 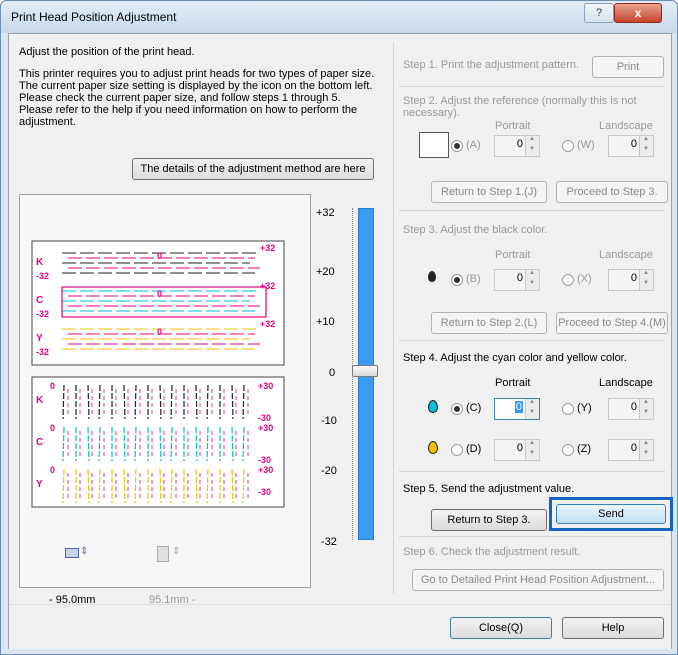 I want to click on value-w-spinner: 0, so click(x=631, y=146).